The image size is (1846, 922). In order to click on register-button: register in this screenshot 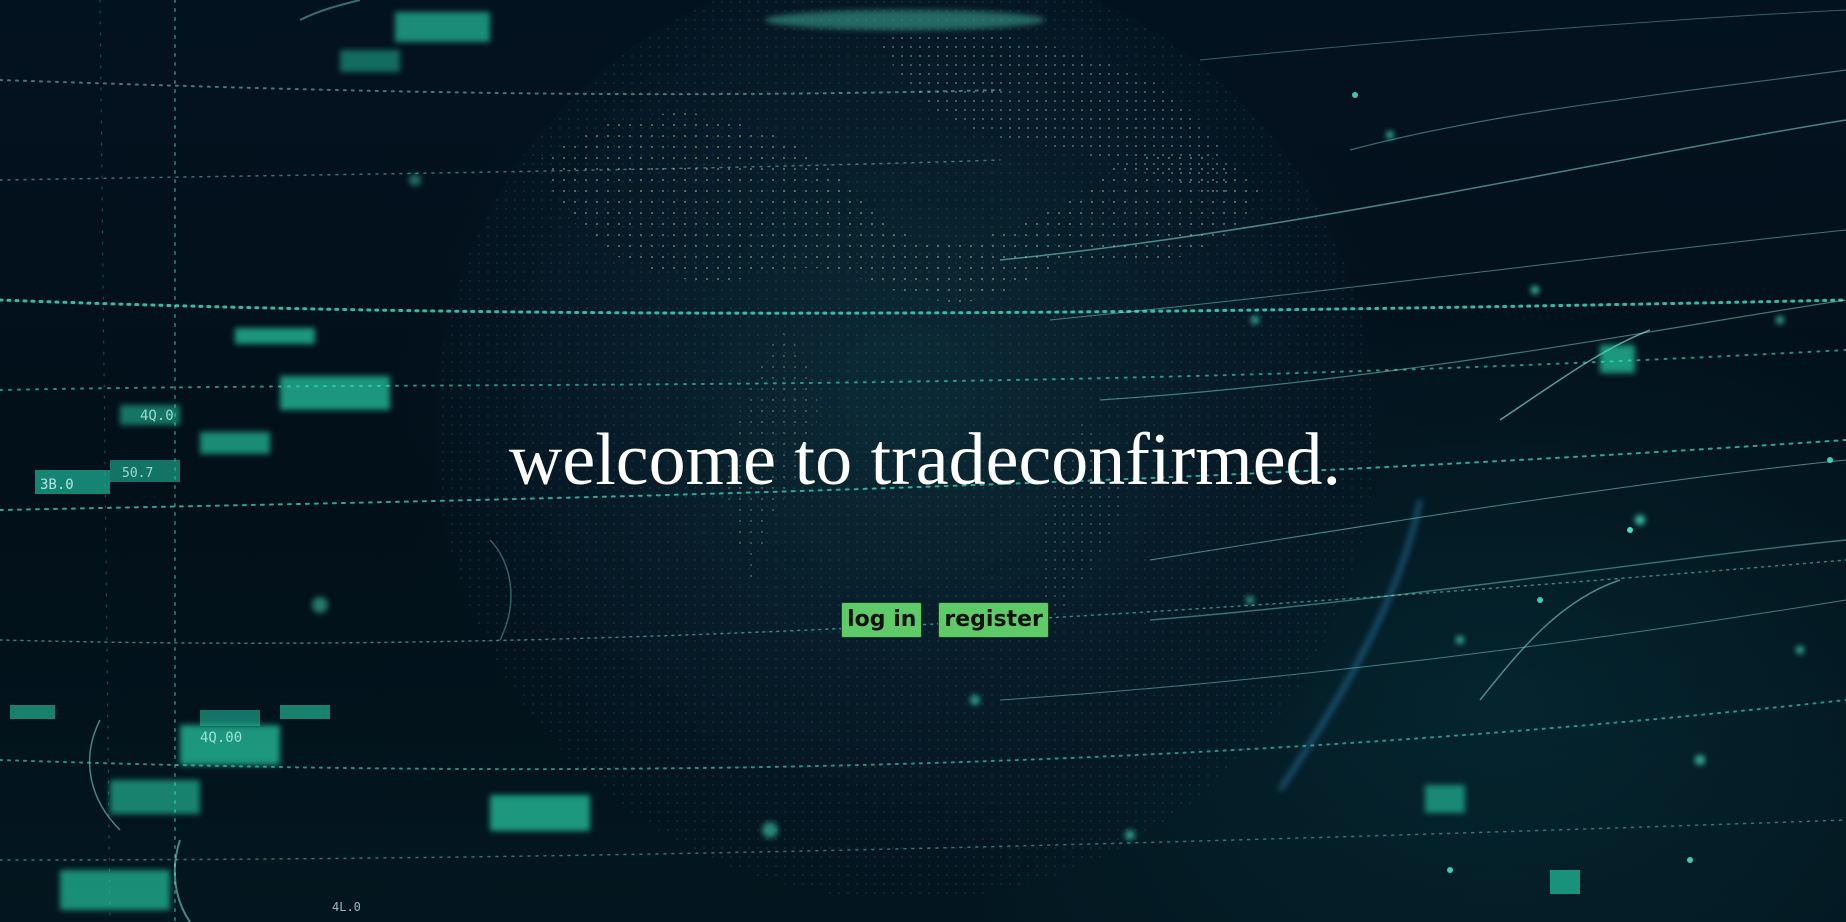, I will do `click(993, 620)`.